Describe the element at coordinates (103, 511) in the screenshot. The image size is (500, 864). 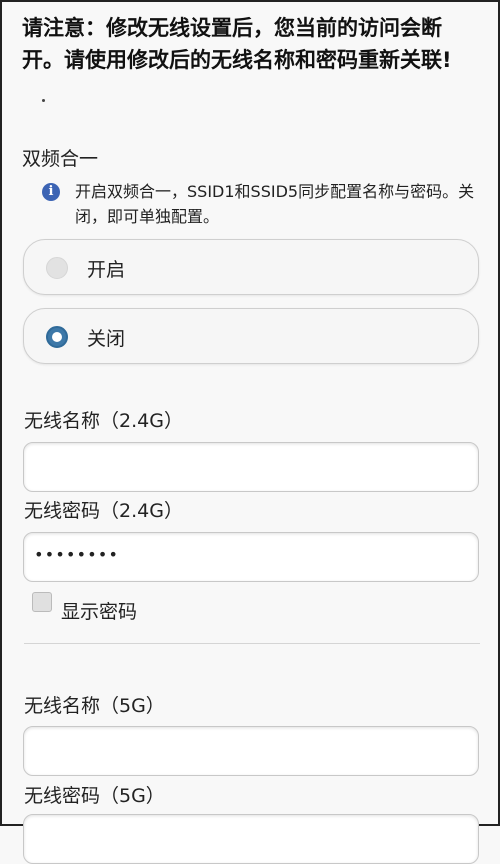
I see `password-24g-label: 无线密码（2.4G）` at that location.